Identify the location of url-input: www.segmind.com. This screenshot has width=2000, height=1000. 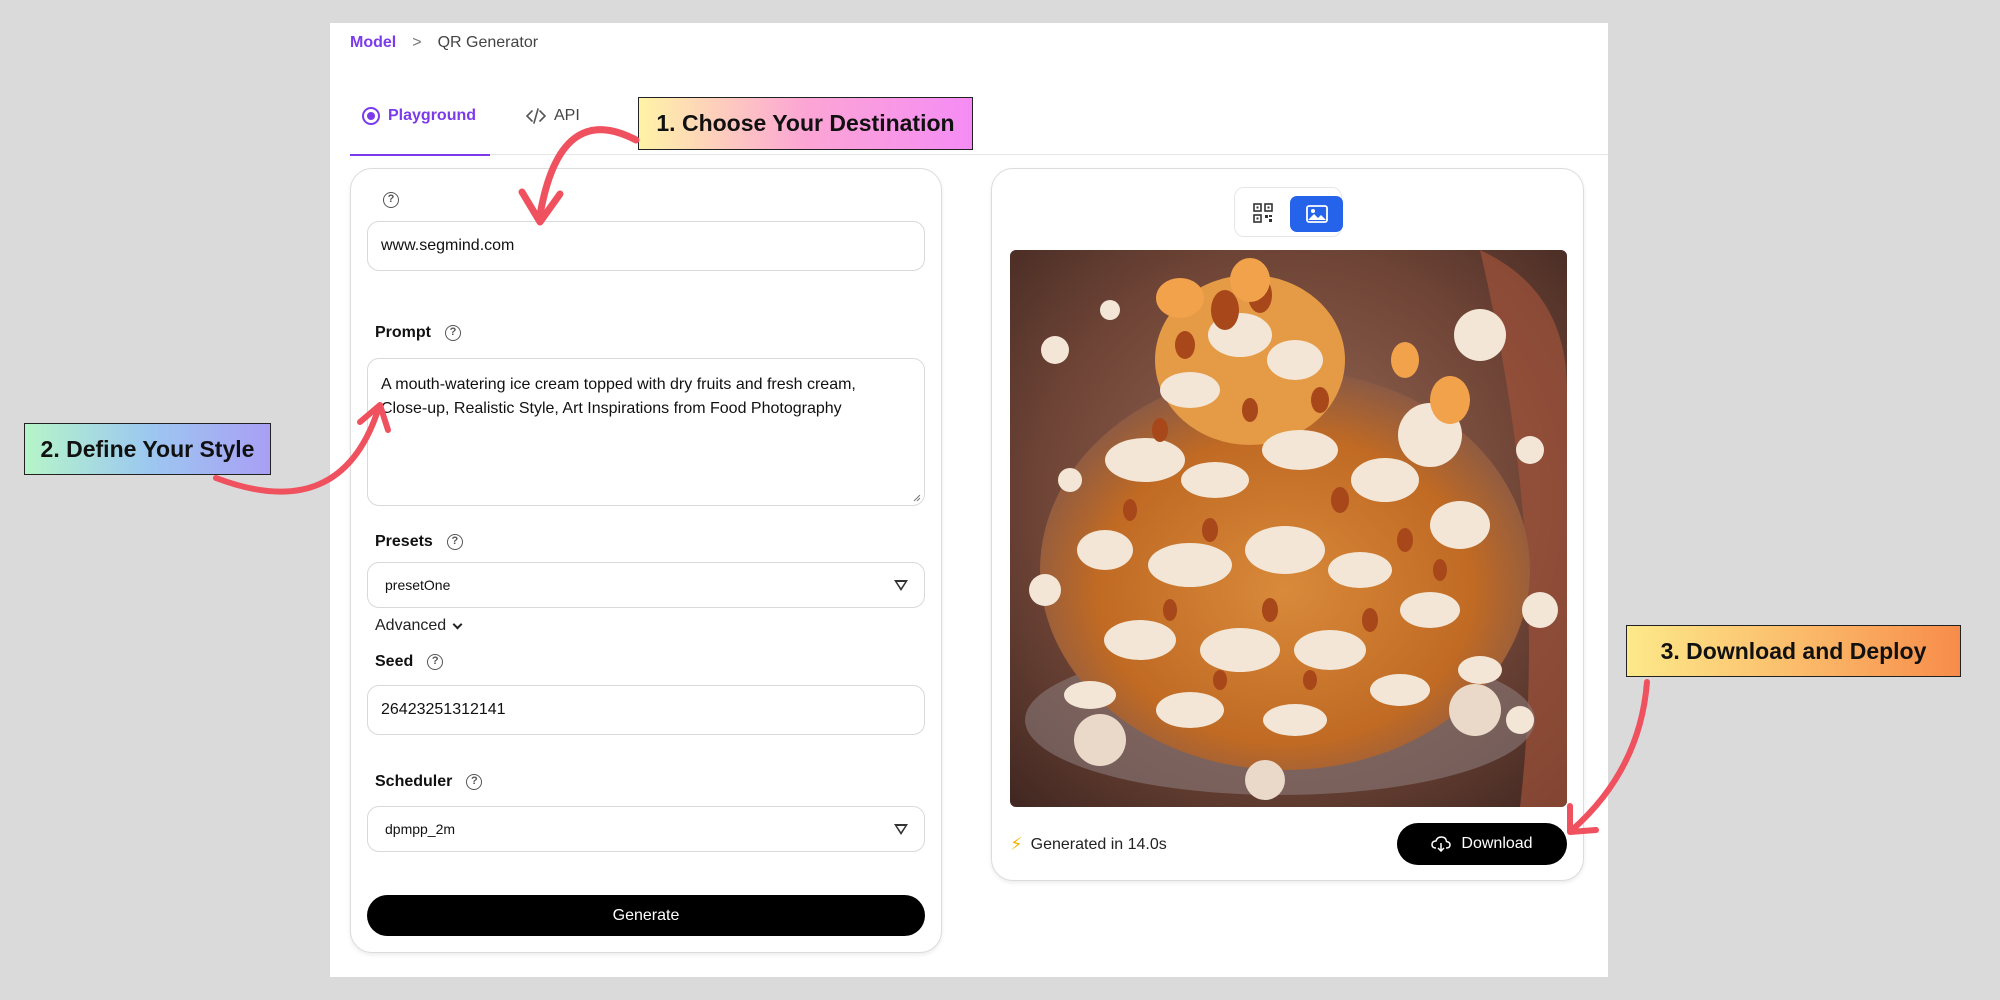
(646, 246).